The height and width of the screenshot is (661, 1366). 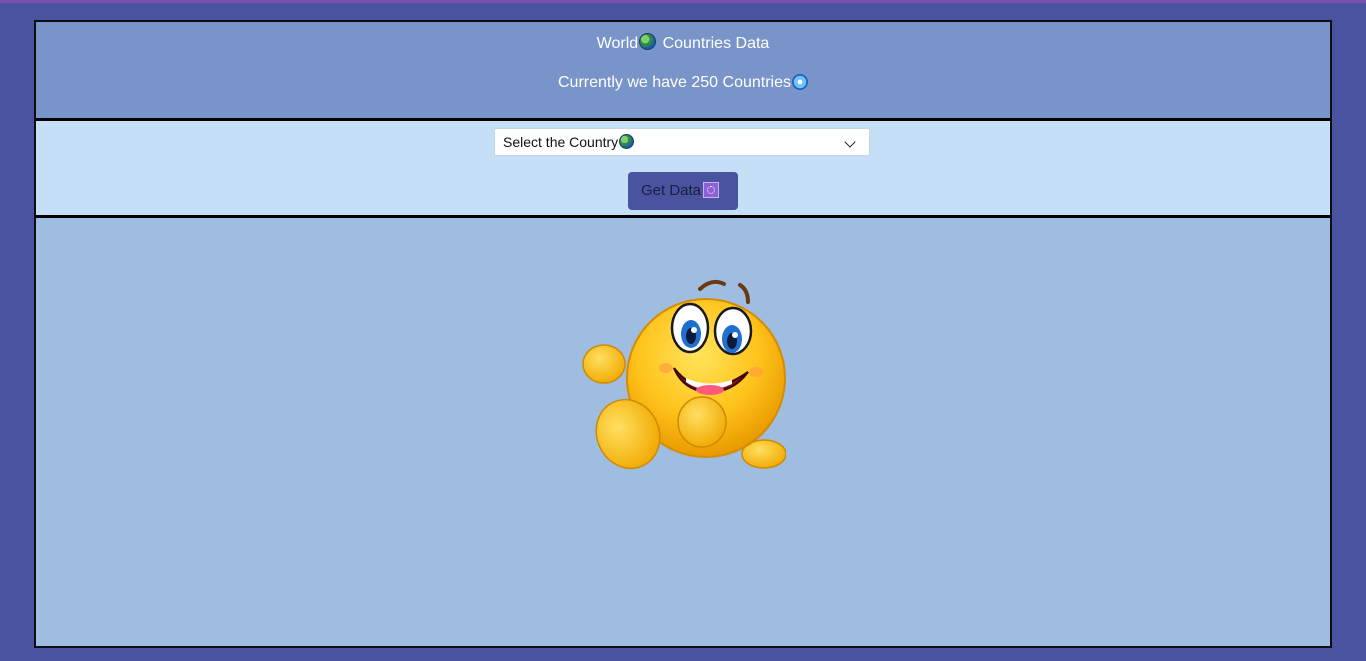 What do you see at coordinates (682, 142) in the screenshot?
I see `country-select: Select the Country` at bounding box center [682, 142].